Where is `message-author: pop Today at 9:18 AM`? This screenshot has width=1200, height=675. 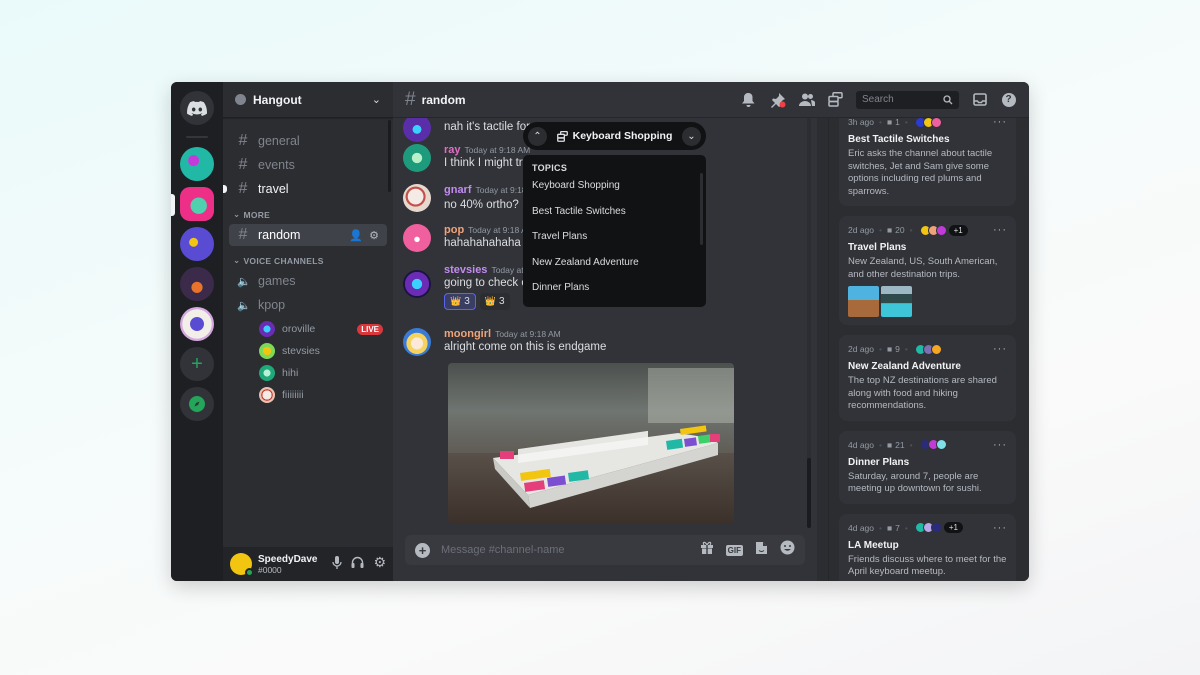 message-author: pop Today at 9:18 AM is located at coordinates (489, 230).